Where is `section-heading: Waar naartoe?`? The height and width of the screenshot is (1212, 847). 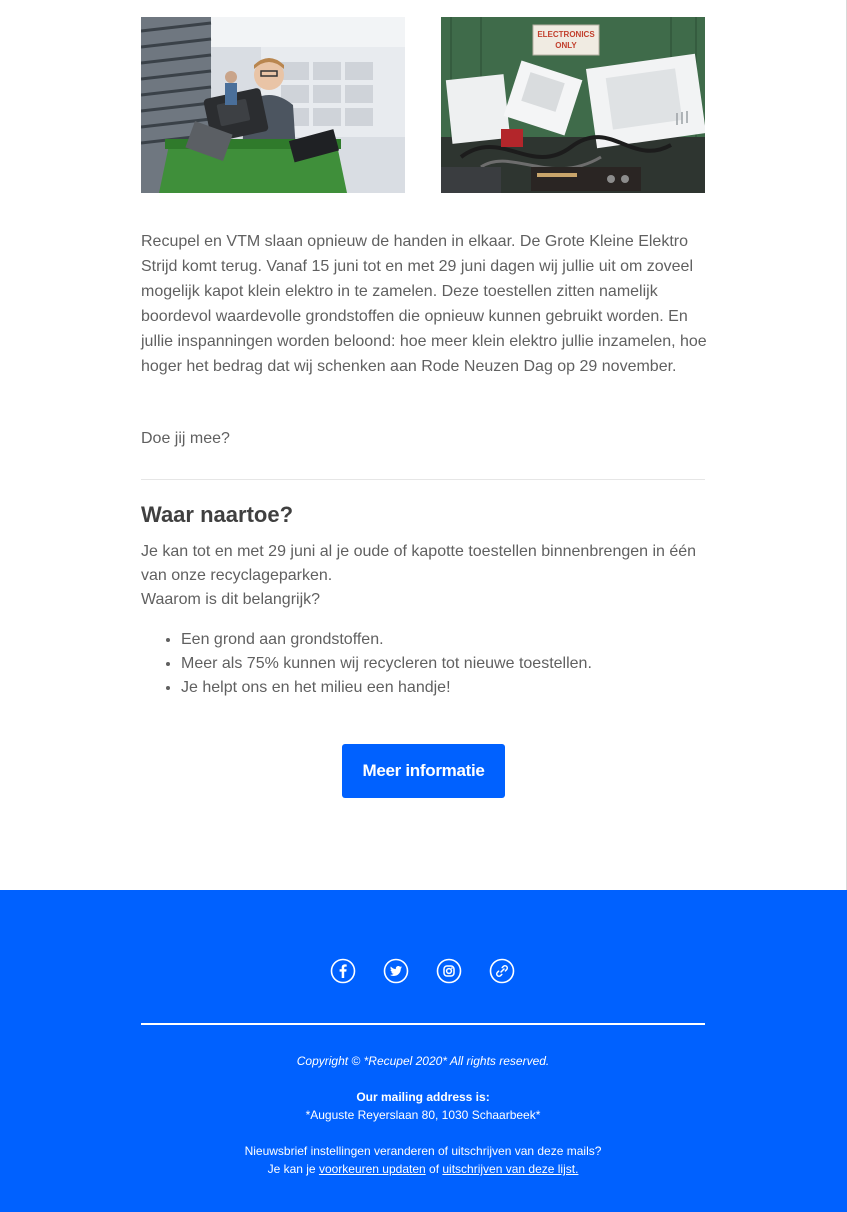 section-heading: Waar naartoe? is located at coordinates (217, 514).